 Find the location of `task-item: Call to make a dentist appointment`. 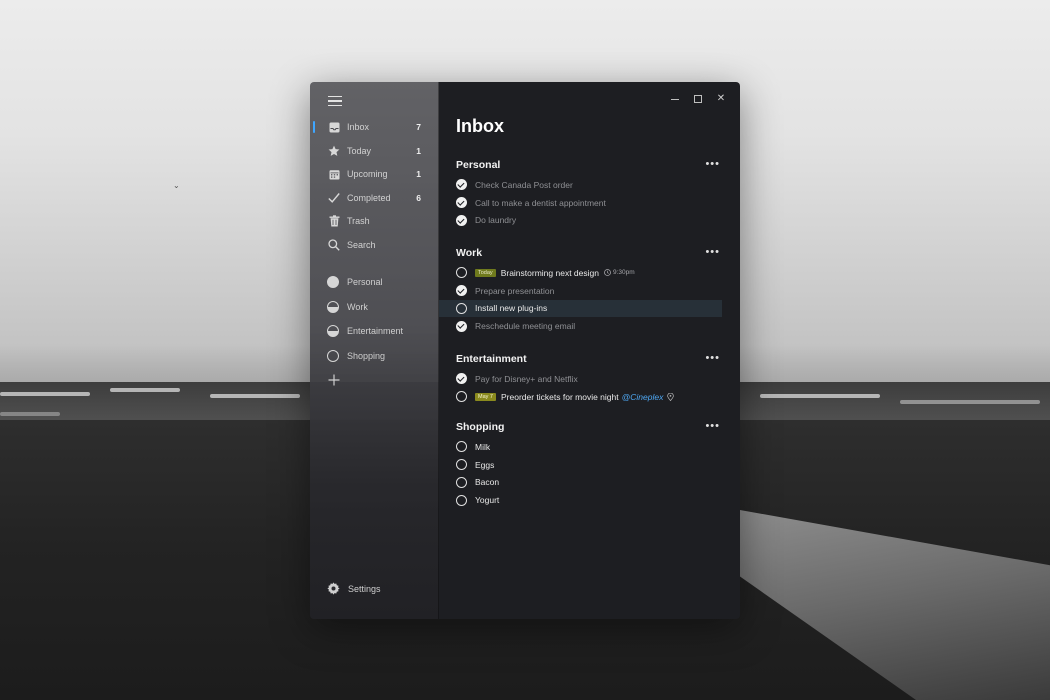

task-item: Call to make a dentist appointment is located at coordinates (589, 203).